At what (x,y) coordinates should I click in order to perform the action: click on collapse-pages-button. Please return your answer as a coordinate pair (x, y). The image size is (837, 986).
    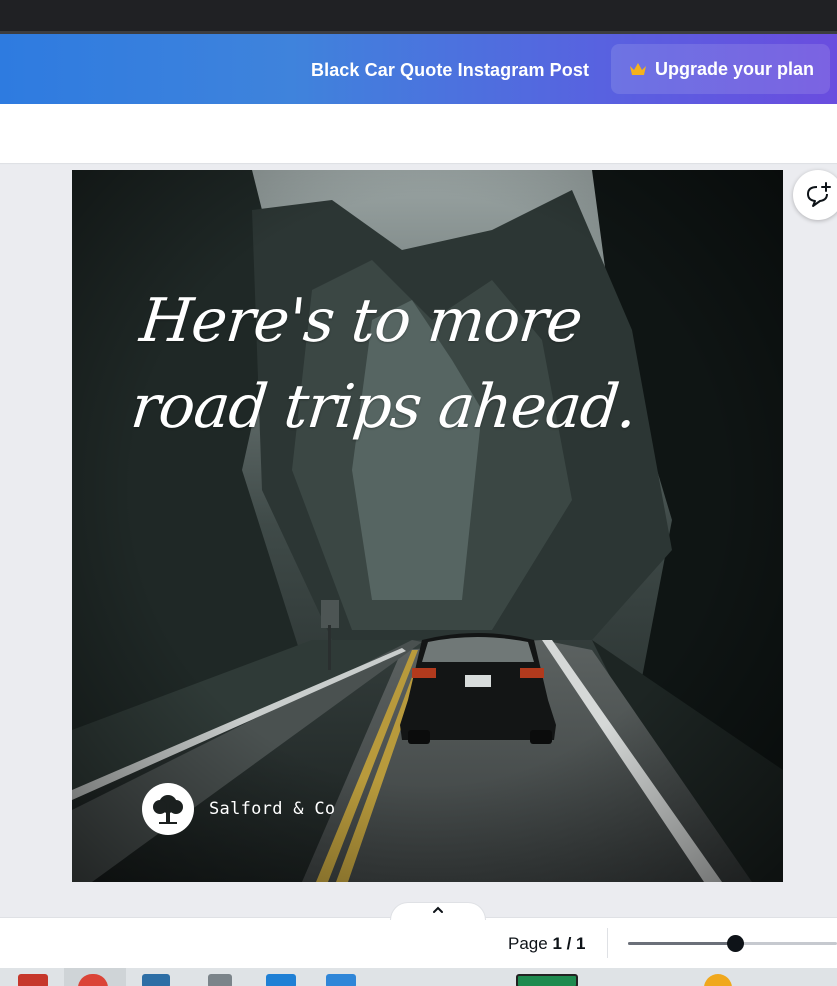
    Looking at the image, I should click on (438, 911).